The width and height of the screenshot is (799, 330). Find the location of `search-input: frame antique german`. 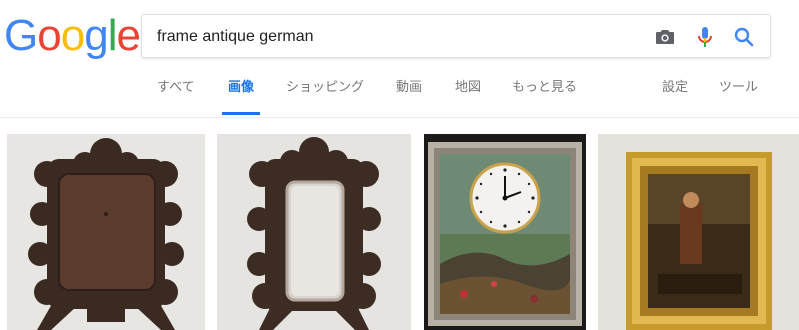

search-input: frame antique german is located at coordinates (235, 37).